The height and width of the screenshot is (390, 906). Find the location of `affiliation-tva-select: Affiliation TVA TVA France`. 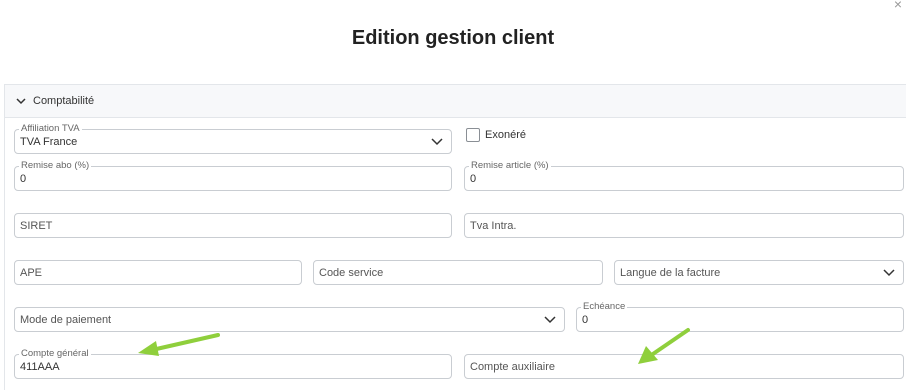

affiliation-tva-select: Affiliation TVA TVA France is located at coordinates (233, 138).